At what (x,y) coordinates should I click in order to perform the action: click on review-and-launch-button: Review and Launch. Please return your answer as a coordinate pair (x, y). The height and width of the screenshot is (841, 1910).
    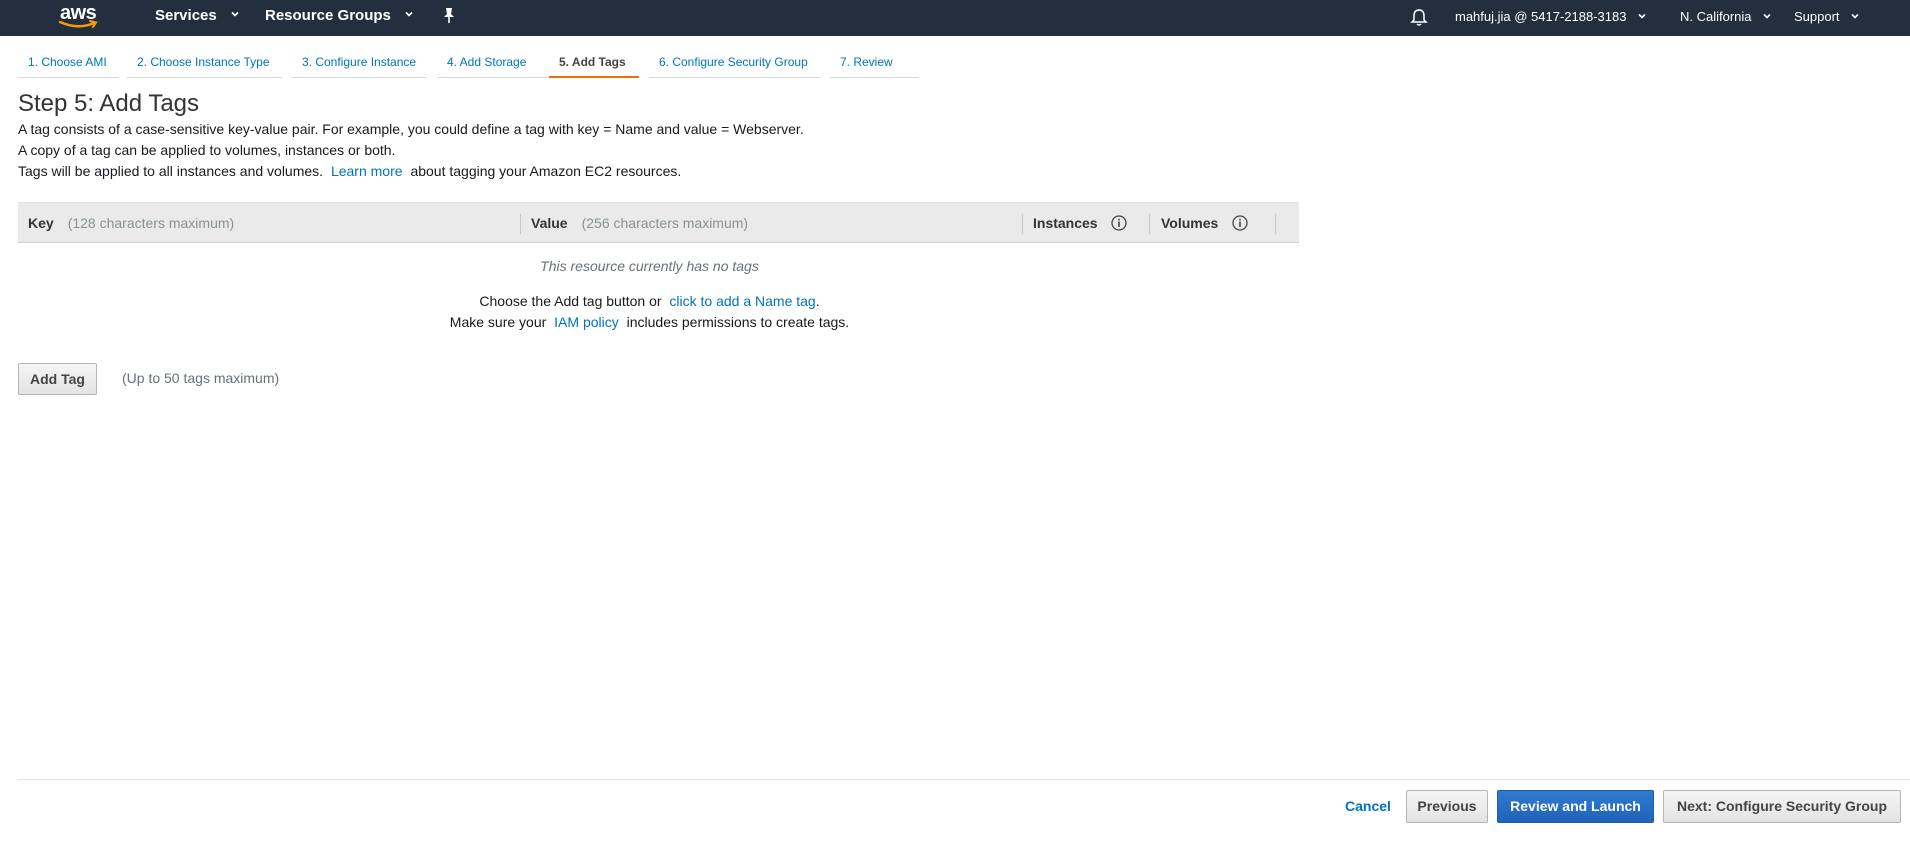
    Looking at the image, I should click on (1575, 806).